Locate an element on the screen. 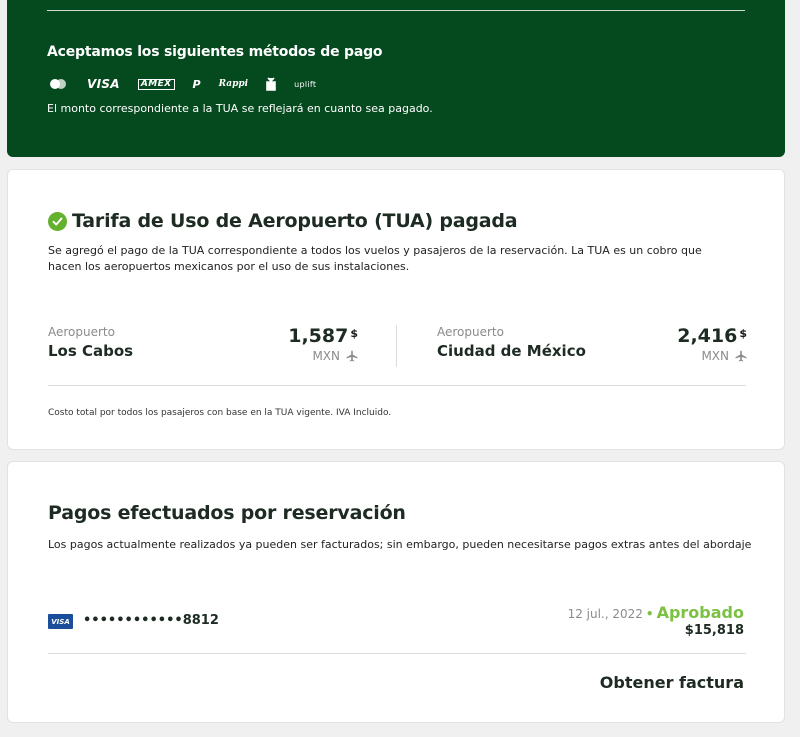  visa-card-icon: VISA is located at coordinates (60, 621).